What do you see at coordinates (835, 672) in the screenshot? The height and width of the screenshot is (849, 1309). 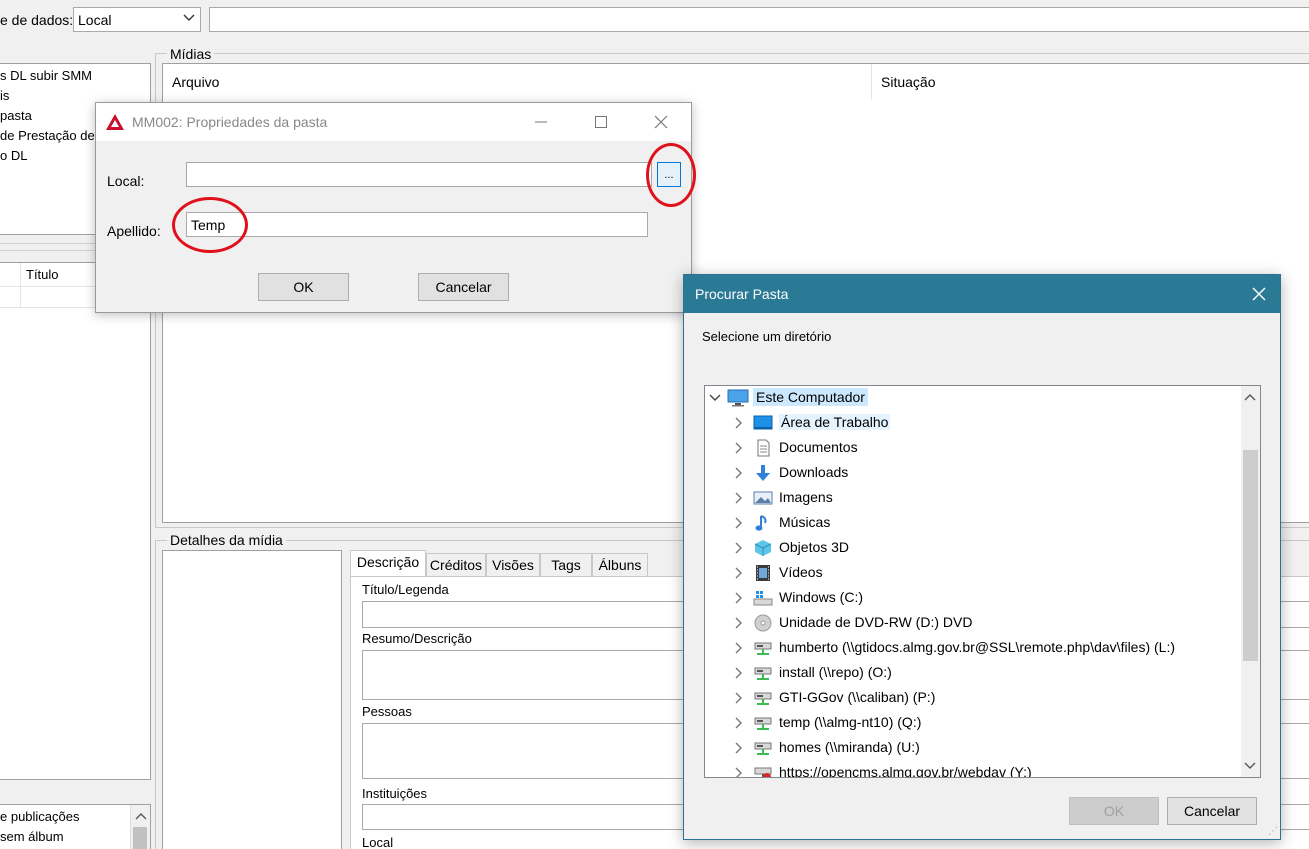 I see `tree-item-label: install (\\repo) (O:)` at bounding box center [835, 672].